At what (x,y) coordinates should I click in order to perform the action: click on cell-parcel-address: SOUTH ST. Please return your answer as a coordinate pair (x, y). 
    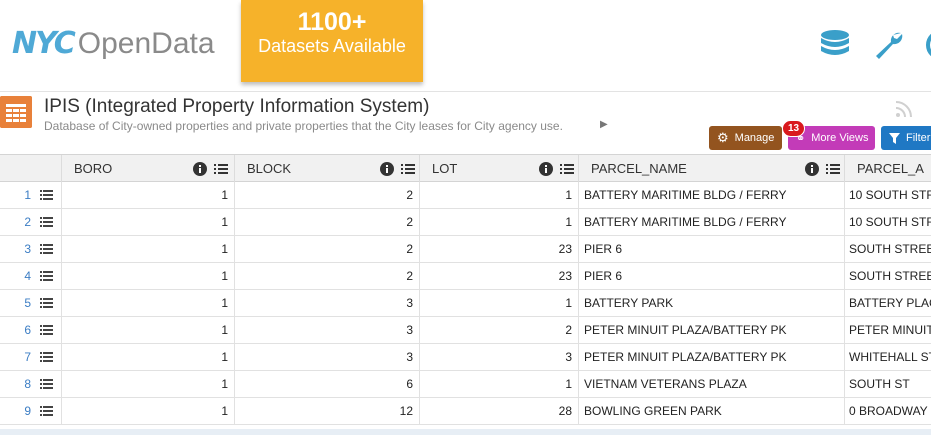
    Looking at the image, I should click on (888, 384).